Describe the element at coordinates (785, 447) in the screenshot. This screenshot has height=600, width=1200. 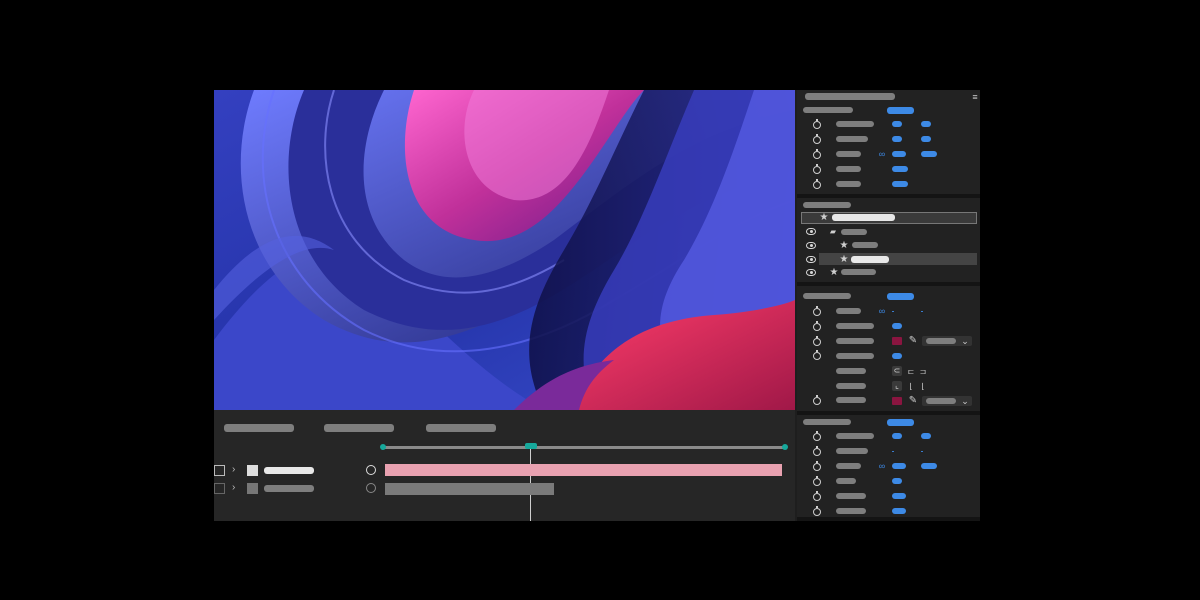
I see `work-area-end-handle` at that location.